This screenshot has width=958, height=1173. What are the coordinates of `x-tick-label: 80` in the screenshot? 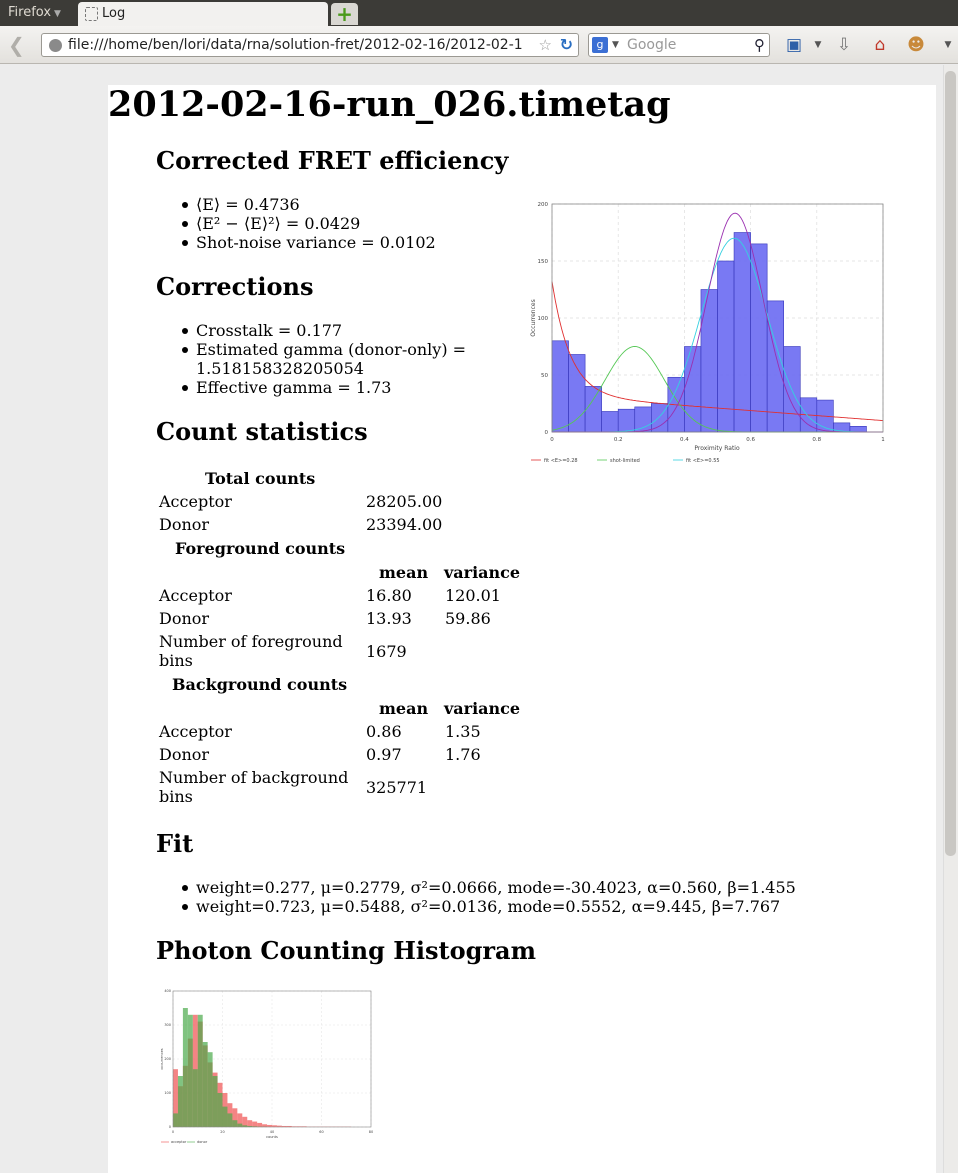 It's located at (371, 1132).